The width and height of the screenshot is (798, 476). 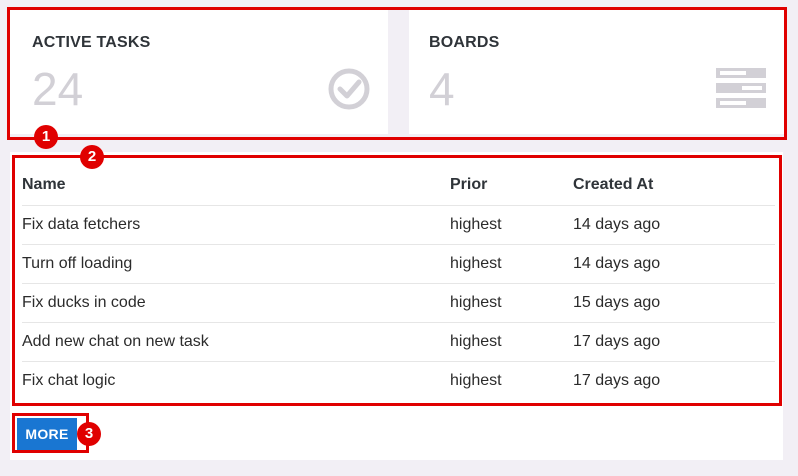 I want to click on table-row: Turn off loading highest 14 days ago, so click(x=398, y=263).